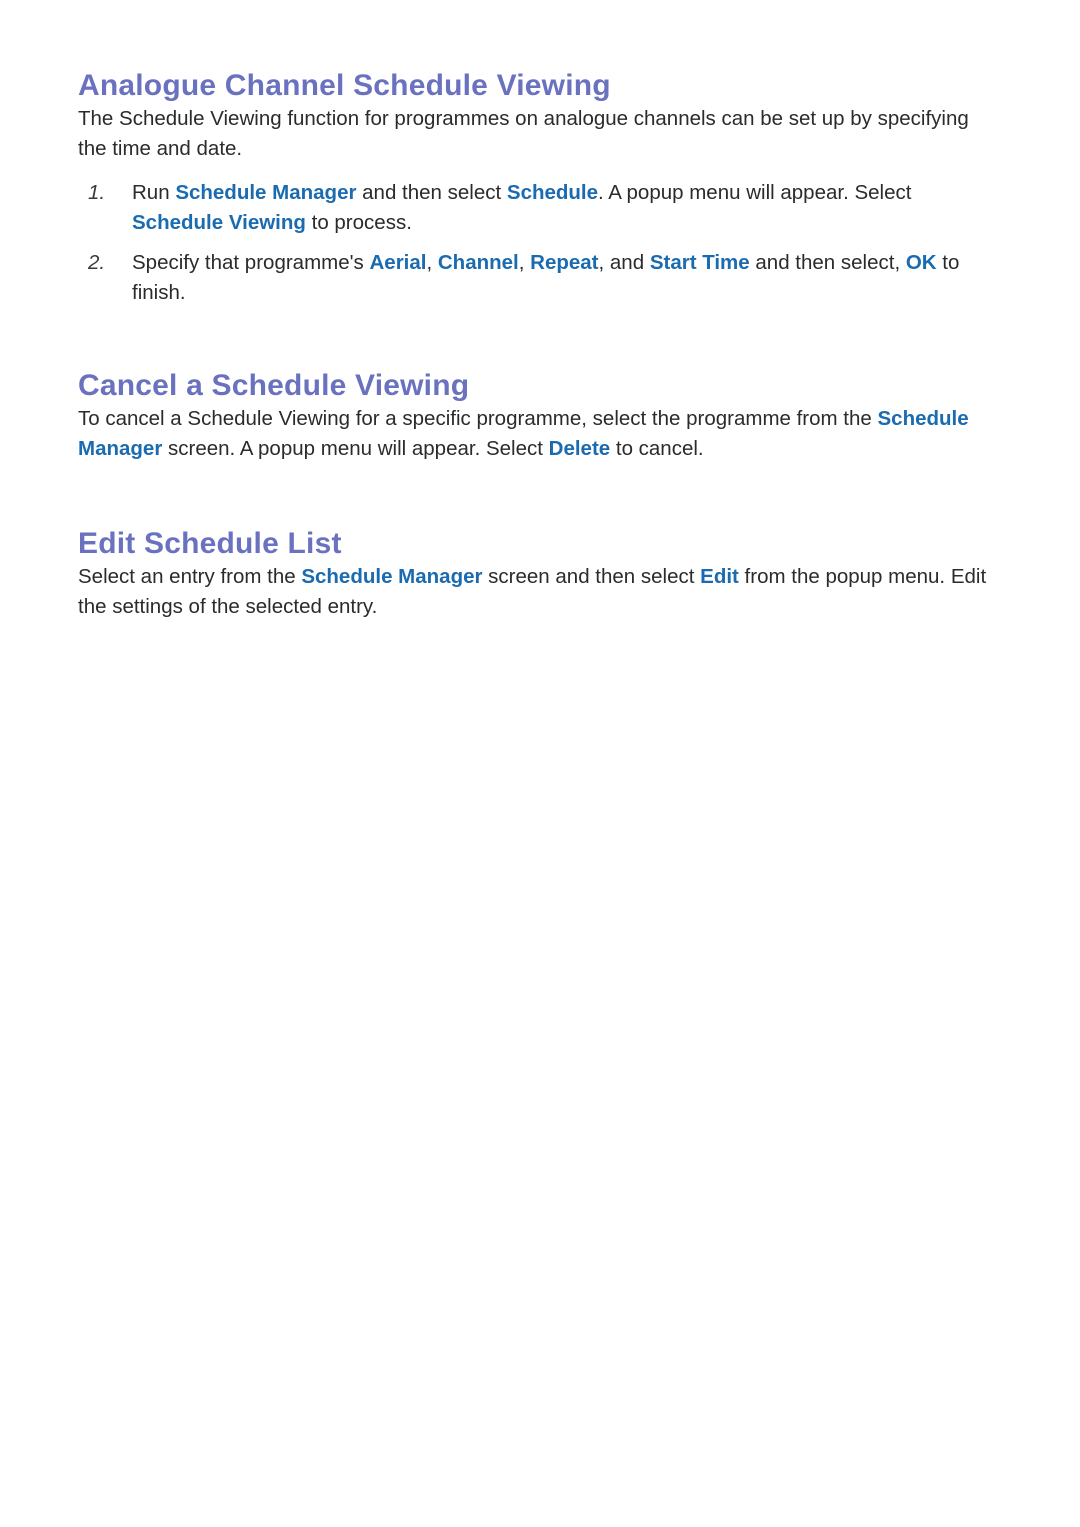  I want to click on step-text-5: and then select,, so click(827, 262).